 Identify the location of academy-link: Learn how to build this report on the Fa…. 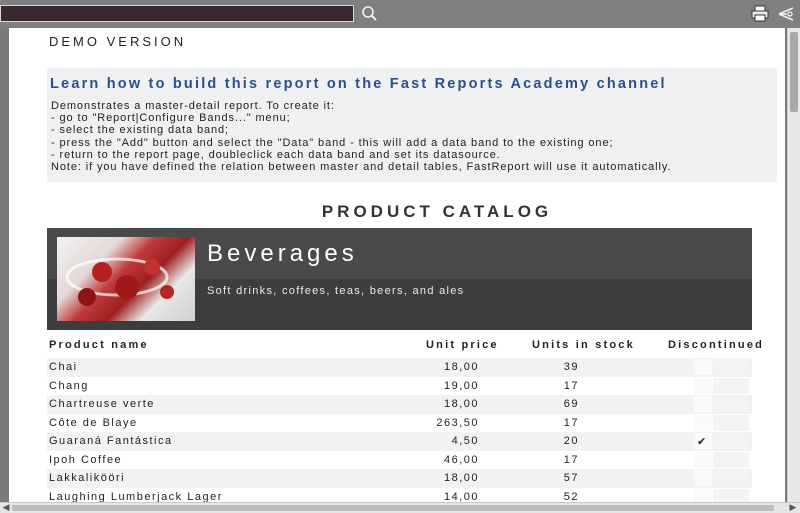
(358, 84).